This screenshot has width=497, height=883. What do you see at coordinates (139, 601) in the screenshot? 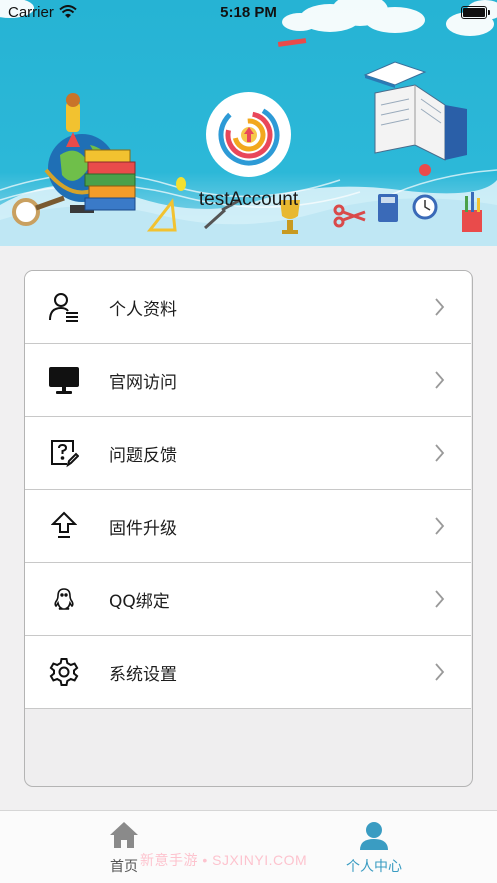
I see `menu-item-label: QQ绑定` at bounding box center [139, 601].